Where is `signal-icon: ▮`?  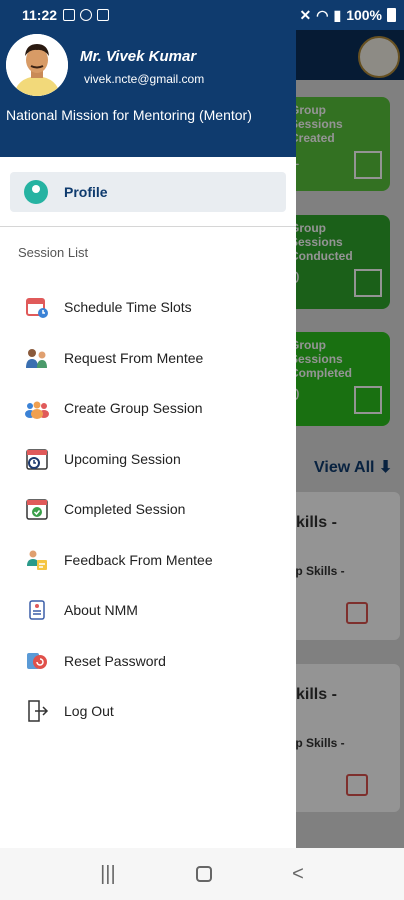
signal-icon: ▮ is located at coordinates (337, 14).